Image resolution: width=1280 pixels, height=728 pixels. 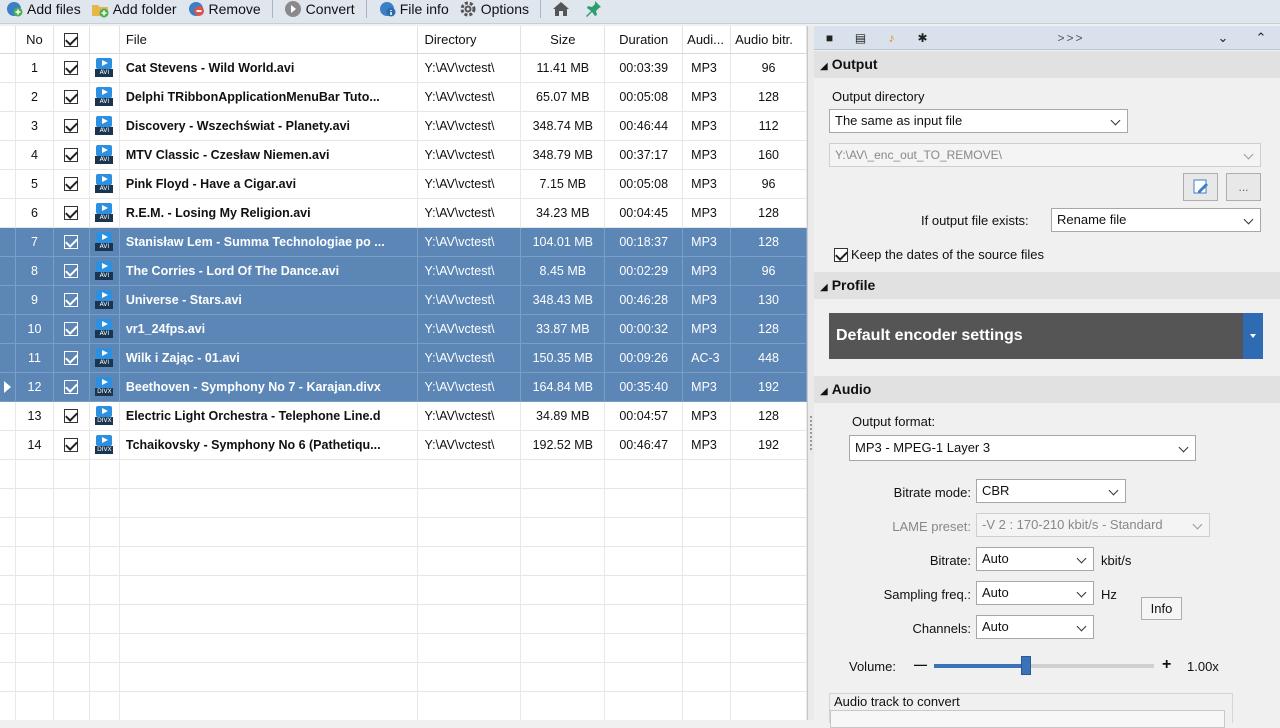 I want to click on splitter-grip, so click(x=811, y=433).